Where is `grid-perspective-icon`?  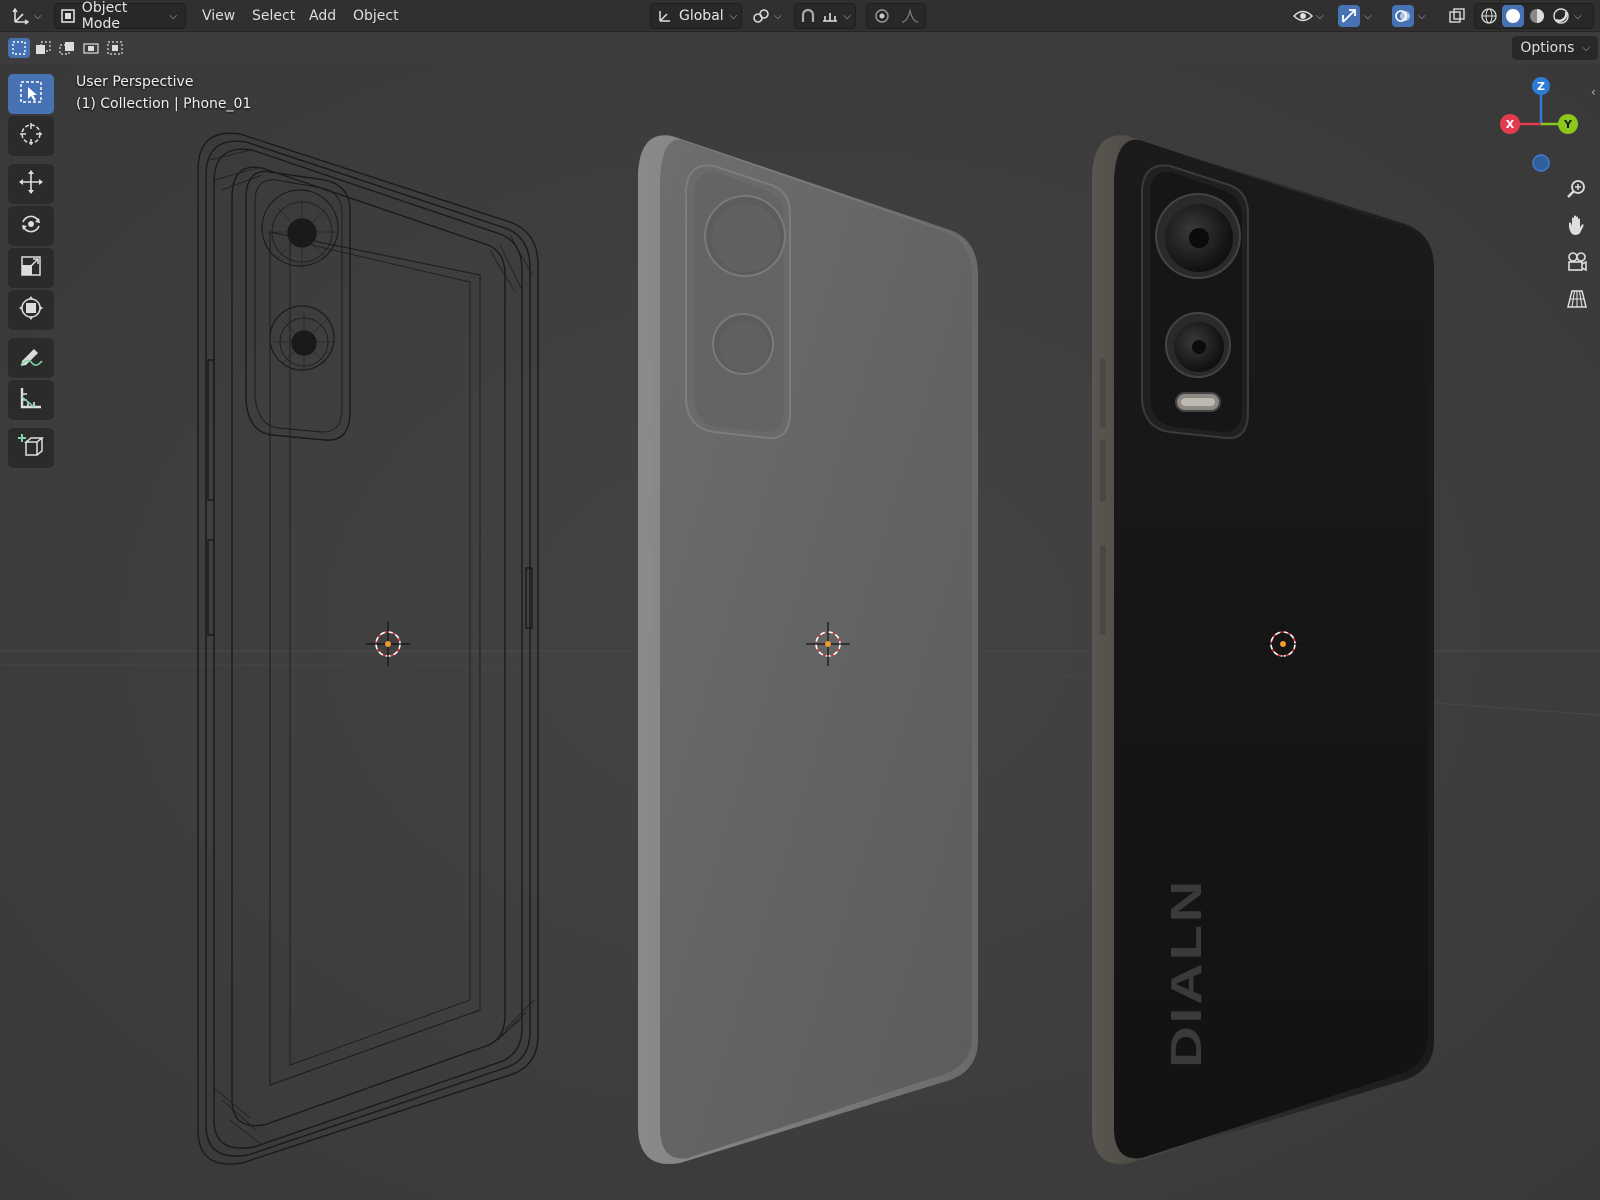 grid-perspective-icon is located at coordinates (1577, 301).